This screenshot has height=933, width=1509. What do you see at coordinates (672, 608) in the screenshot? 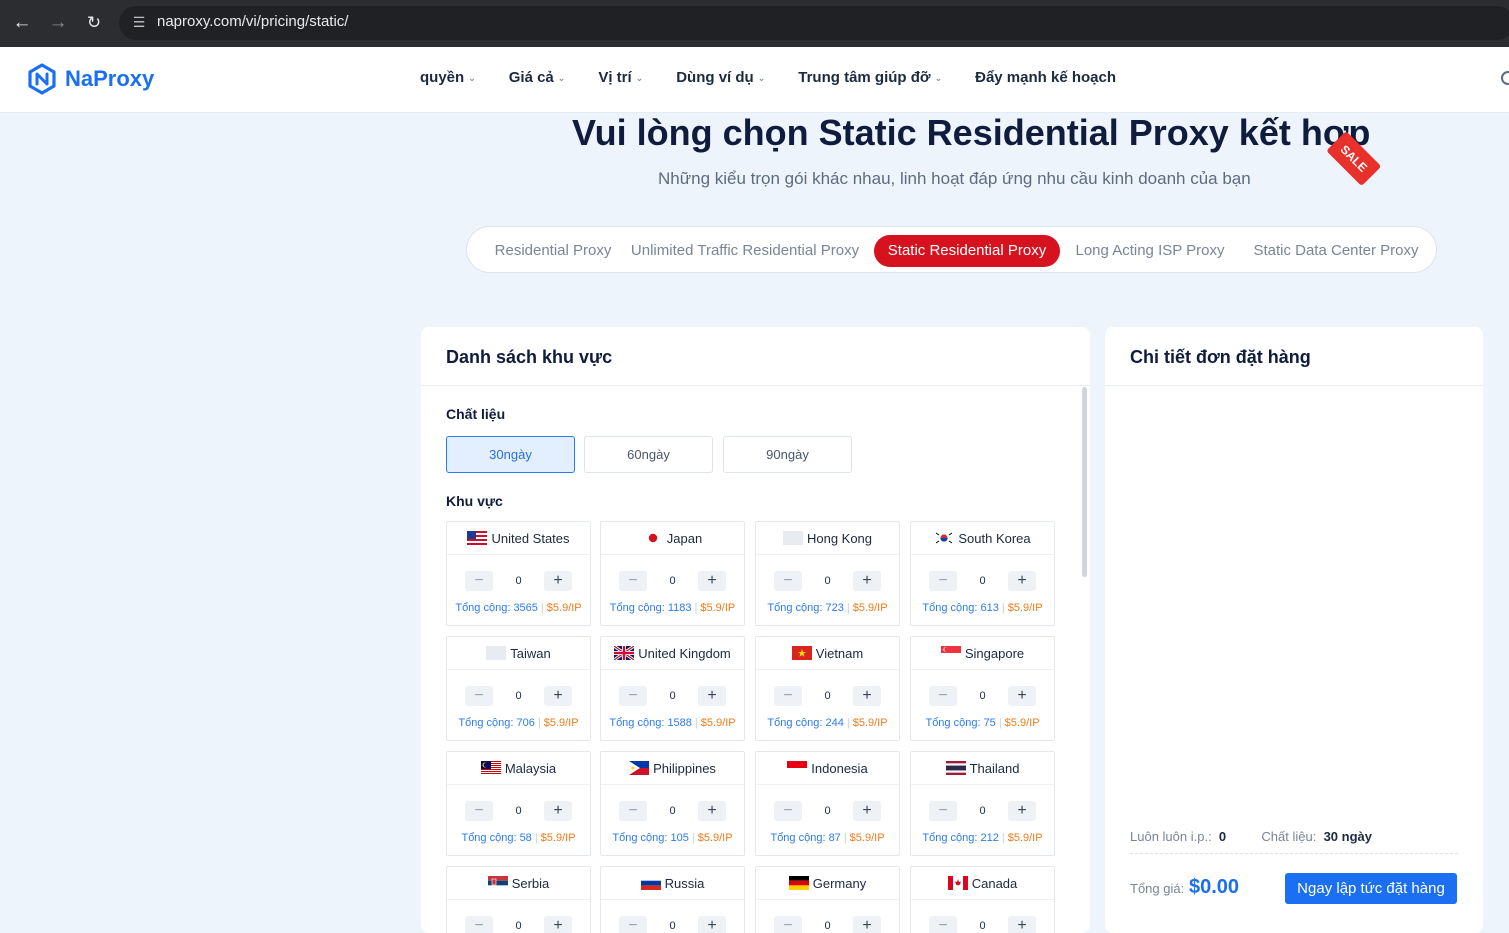
I see `country-stock-info: Tổng cộng: 1183 | $5.9/IP` at bounding box center [672, 608].